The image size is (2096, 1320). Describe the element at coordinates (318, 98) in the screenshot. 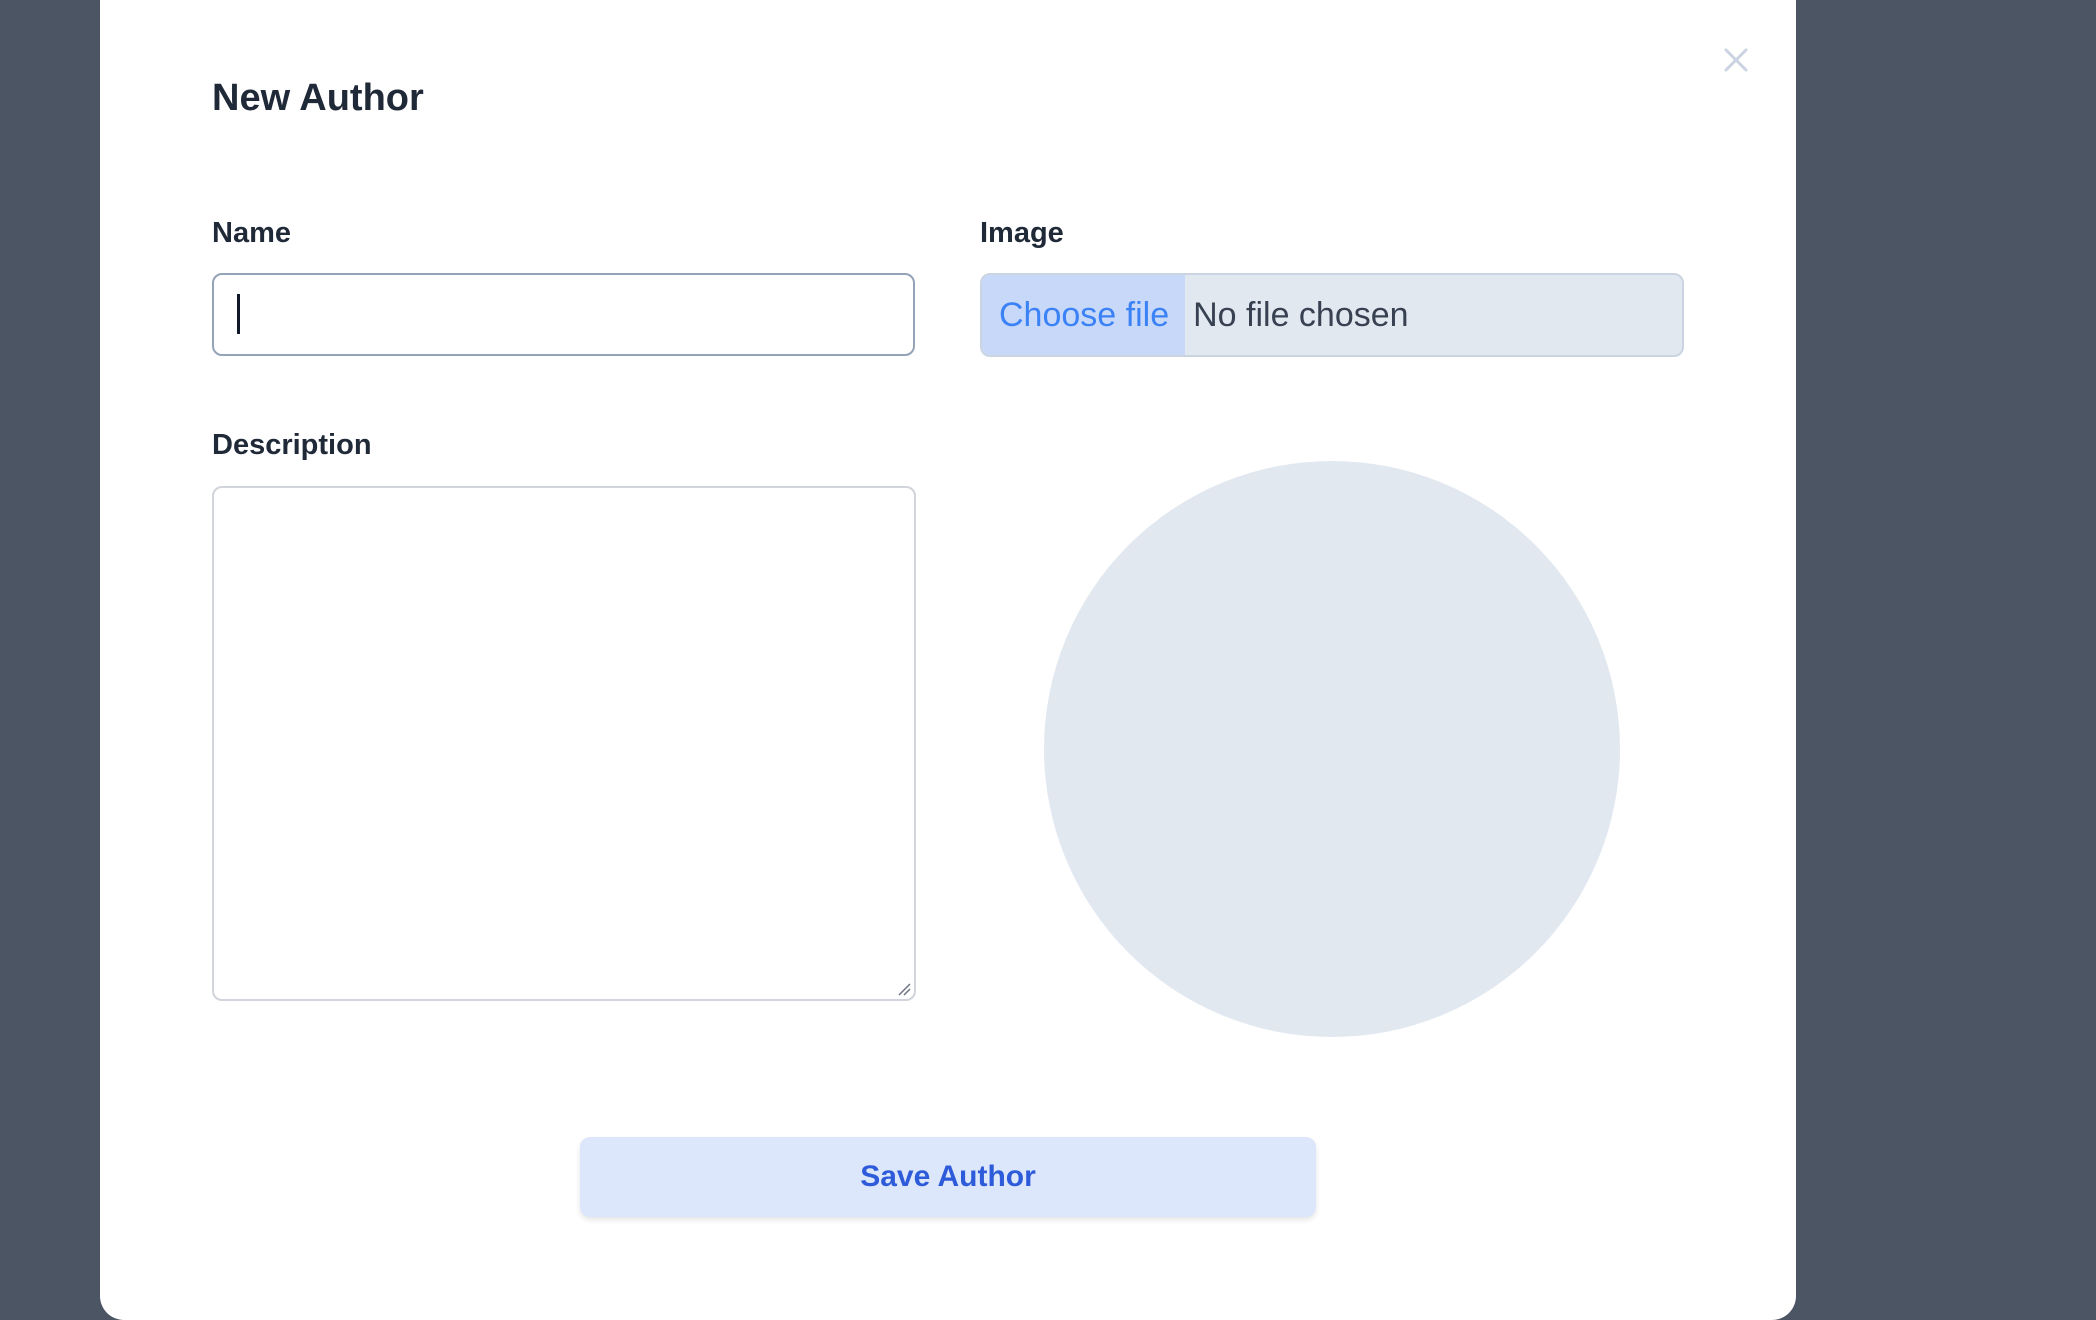

I see `modal-title: New Author` at that location.